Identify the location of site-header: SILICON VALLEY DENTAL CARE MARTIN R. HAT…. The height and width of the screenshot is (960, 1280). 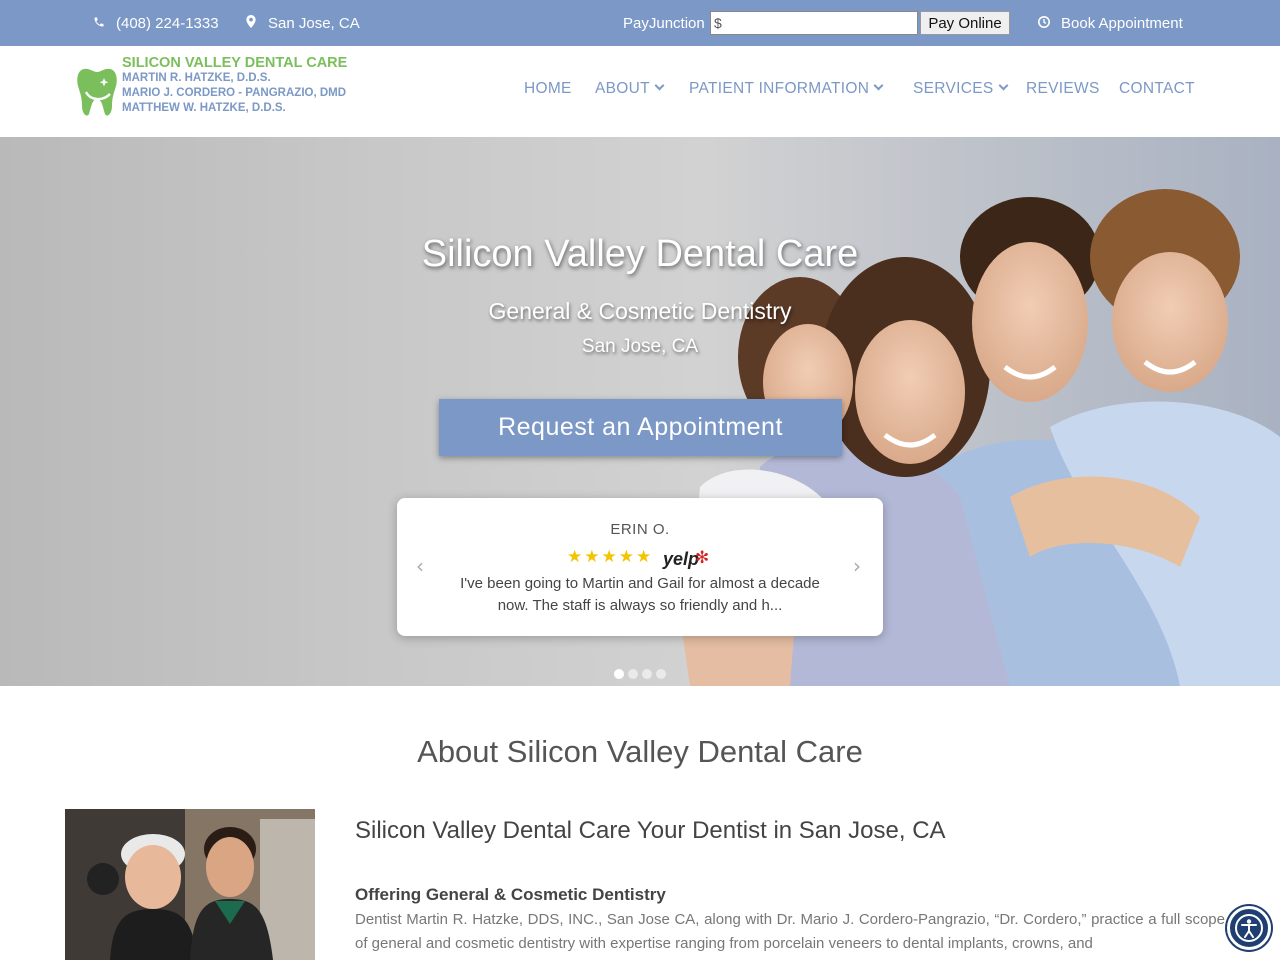
(640, 91).